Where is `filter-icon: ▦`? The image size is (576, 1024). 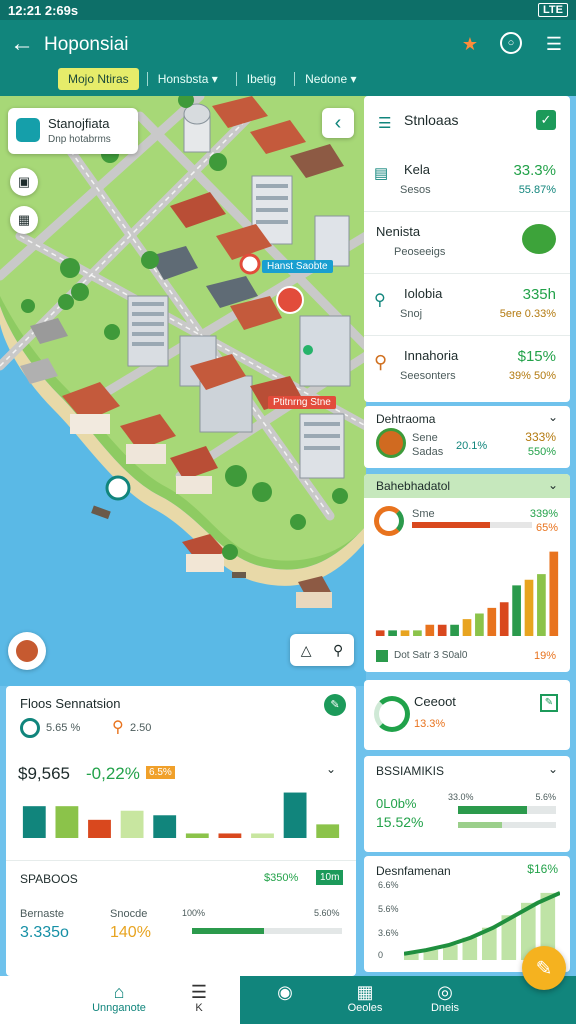
filter-icon: ▦ is located at coordinates (24, 220).